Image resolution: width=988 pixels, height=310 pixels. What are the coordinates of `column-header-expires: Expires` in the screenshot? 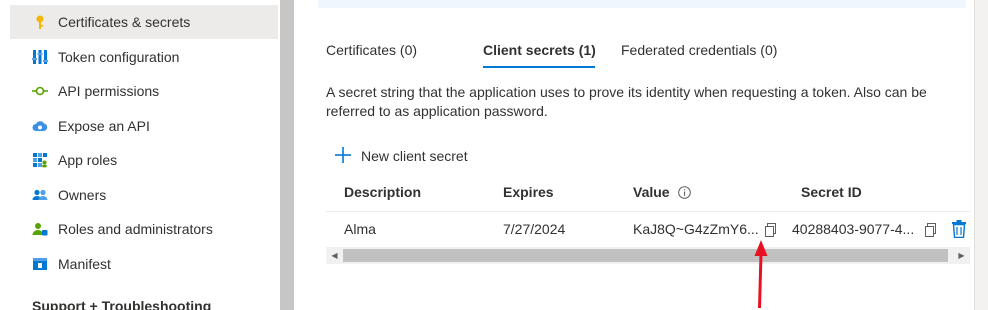 It's located at (528, 192).